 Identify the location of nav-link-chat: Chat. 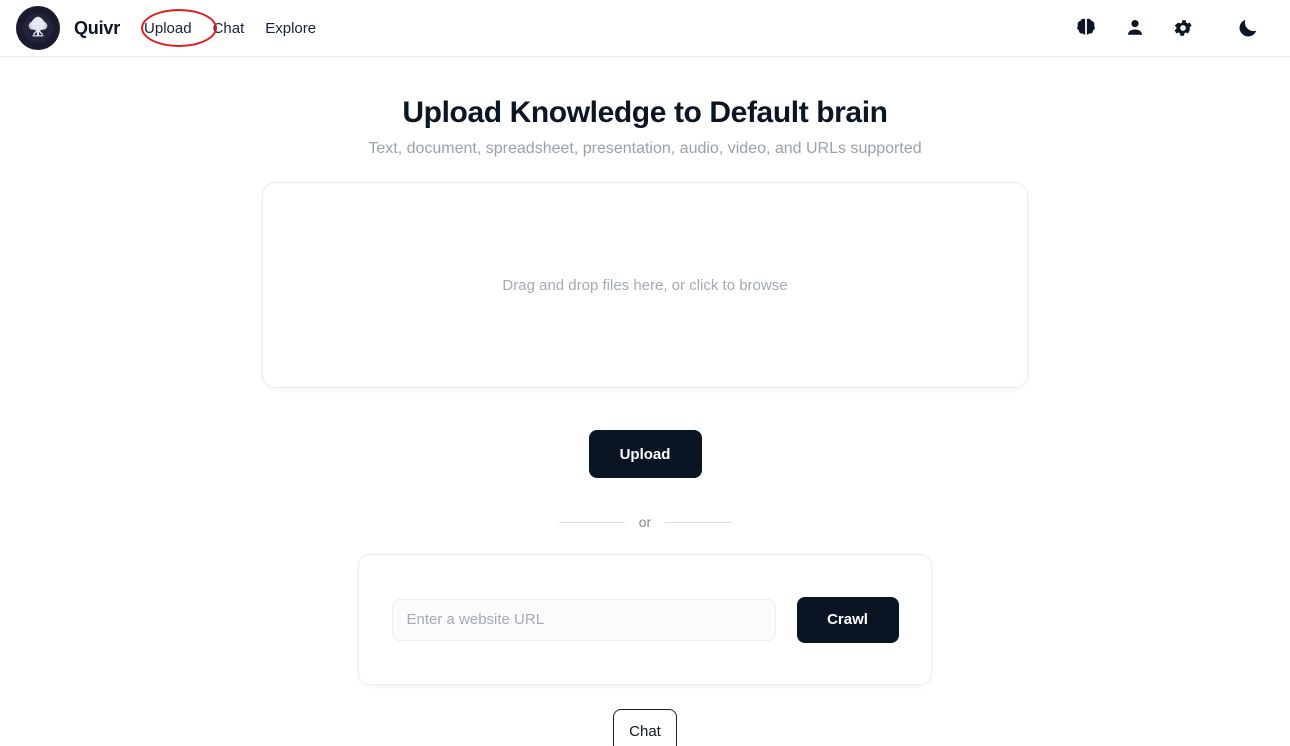
(229, 28).